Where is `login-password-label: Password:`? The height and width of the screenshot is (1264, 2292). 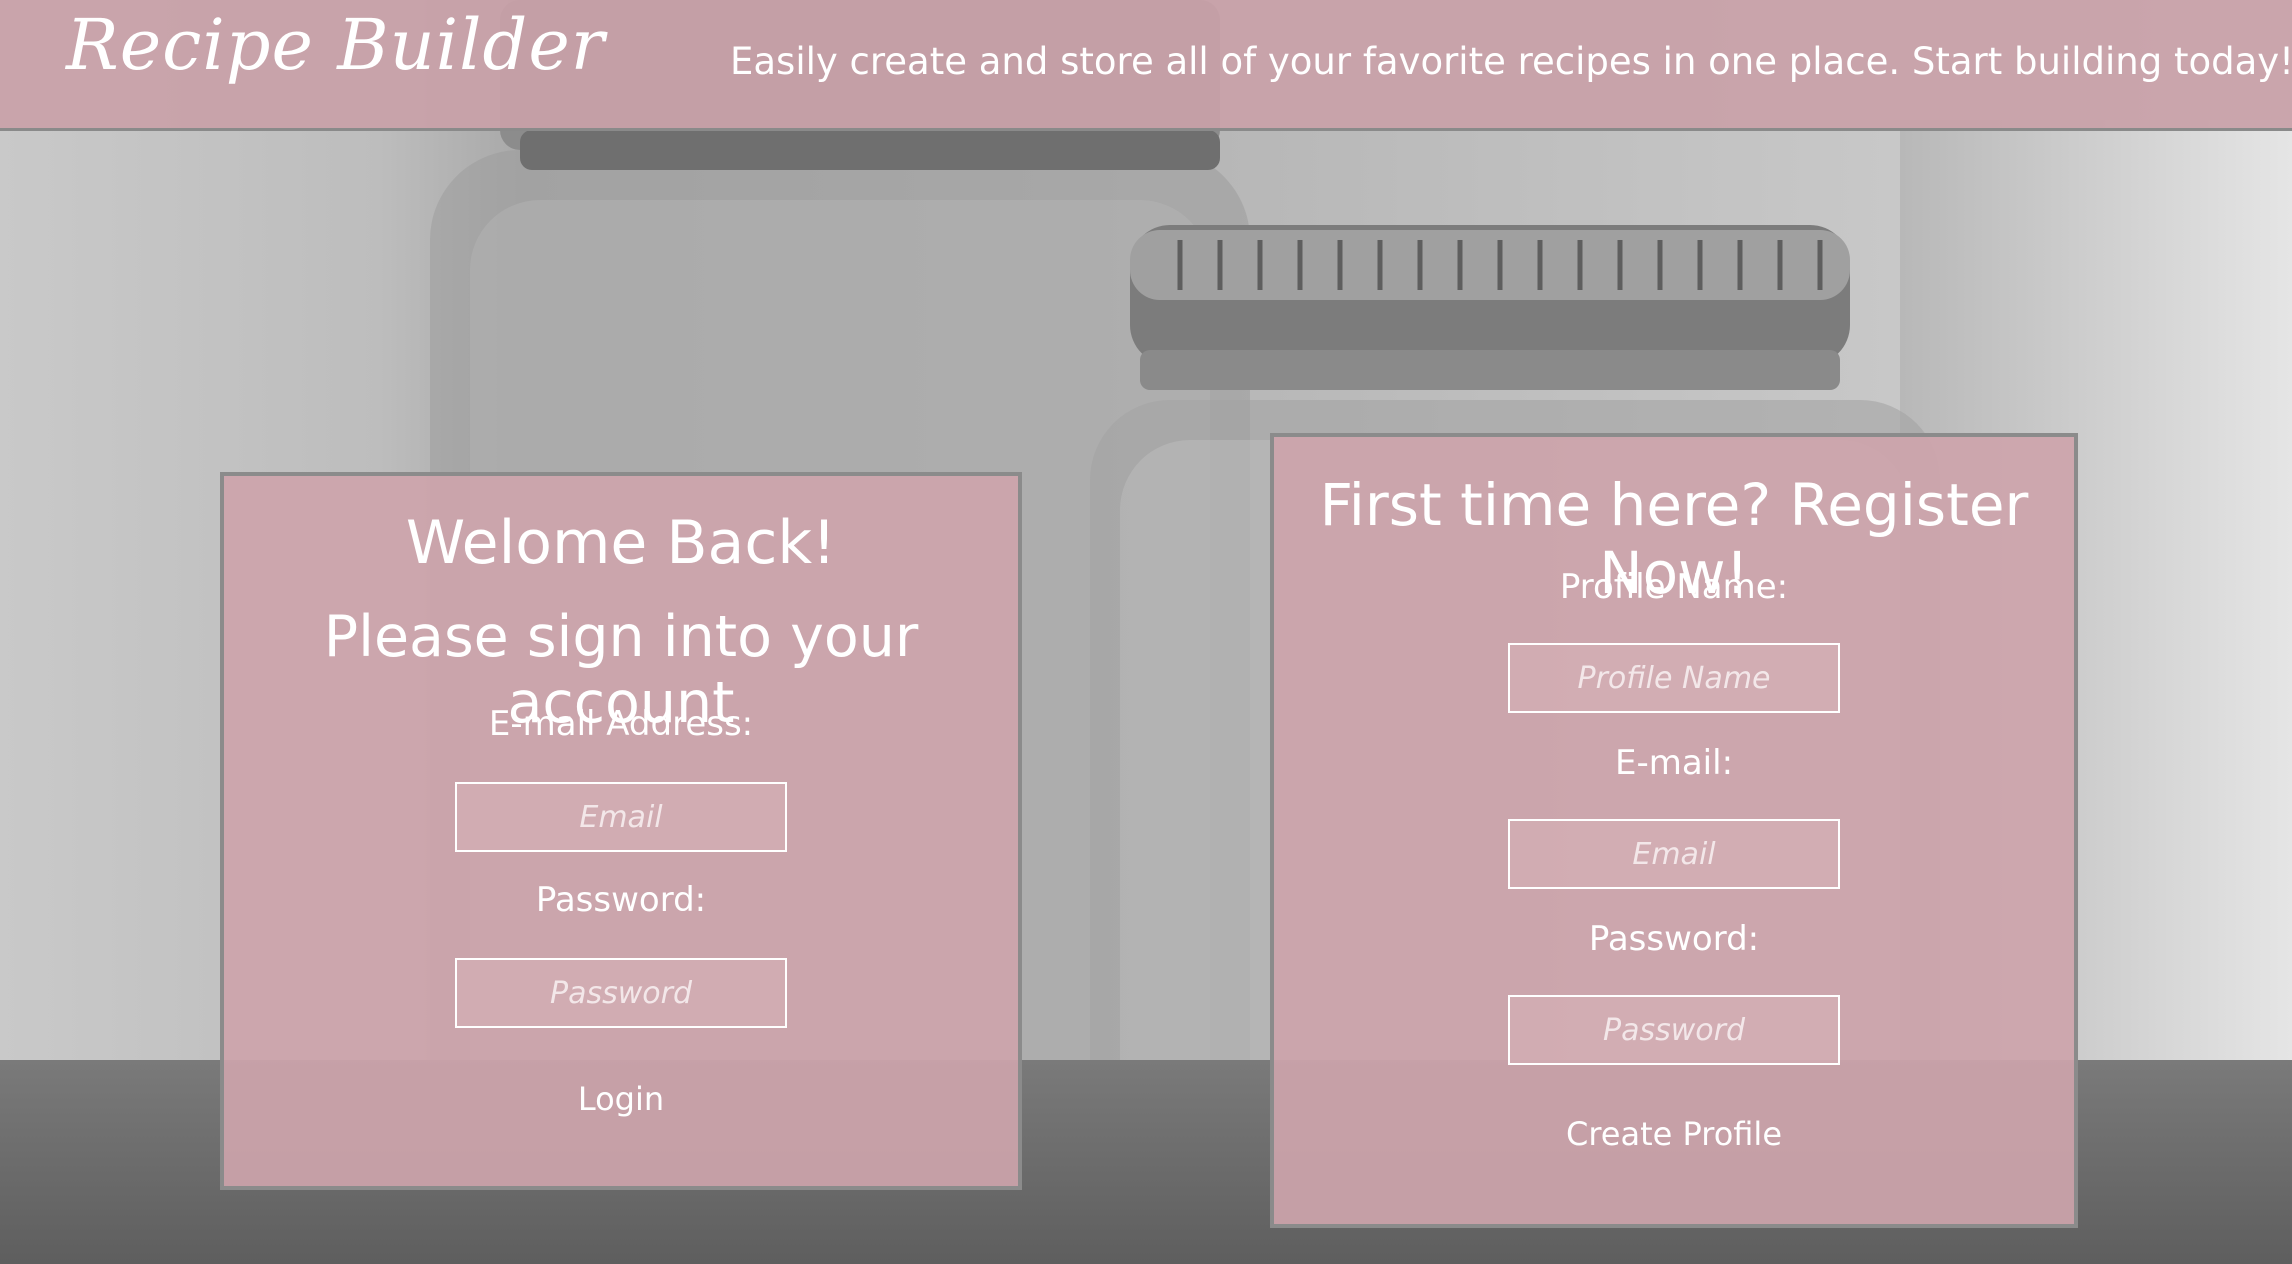
login-password-label: Password: is located at coordinates (621, 900).